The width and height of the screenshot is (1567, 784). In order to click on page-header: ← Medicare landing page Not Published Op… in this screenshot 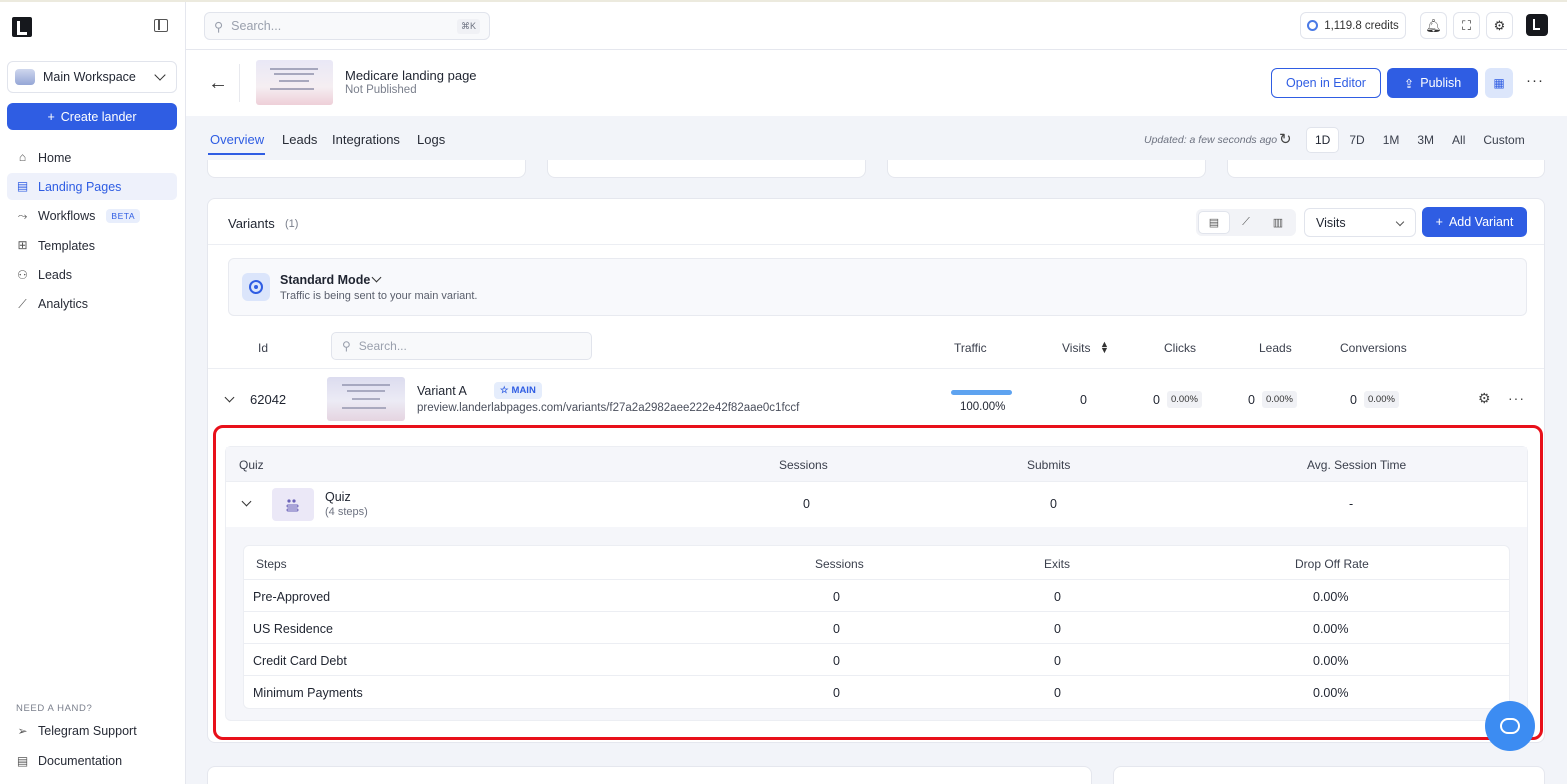, I will do `click(876, 83)`.